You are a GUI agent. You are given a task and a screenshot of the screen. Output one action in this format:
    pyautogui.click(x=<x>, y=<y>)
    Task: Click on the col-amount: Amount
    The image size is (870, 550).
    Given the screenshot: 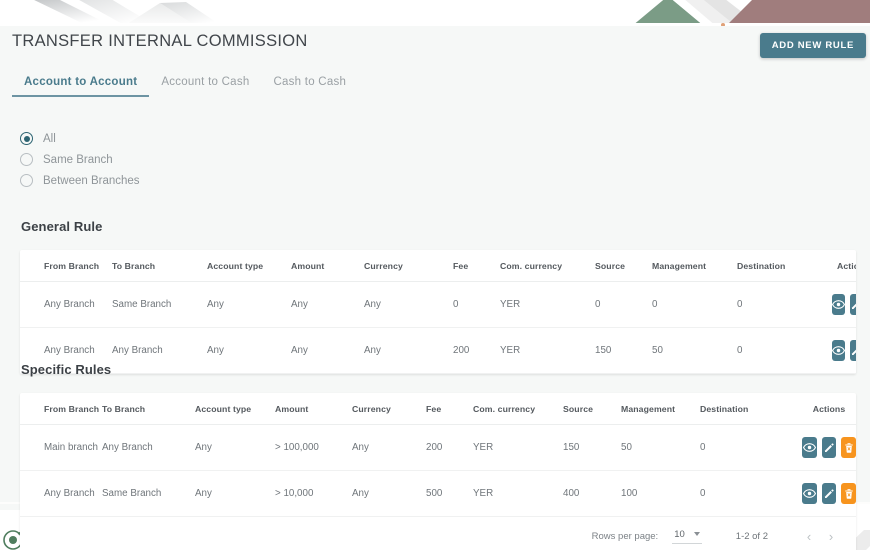 What is the action you would take?
    pyautogui.click(x=327, y=266)
    